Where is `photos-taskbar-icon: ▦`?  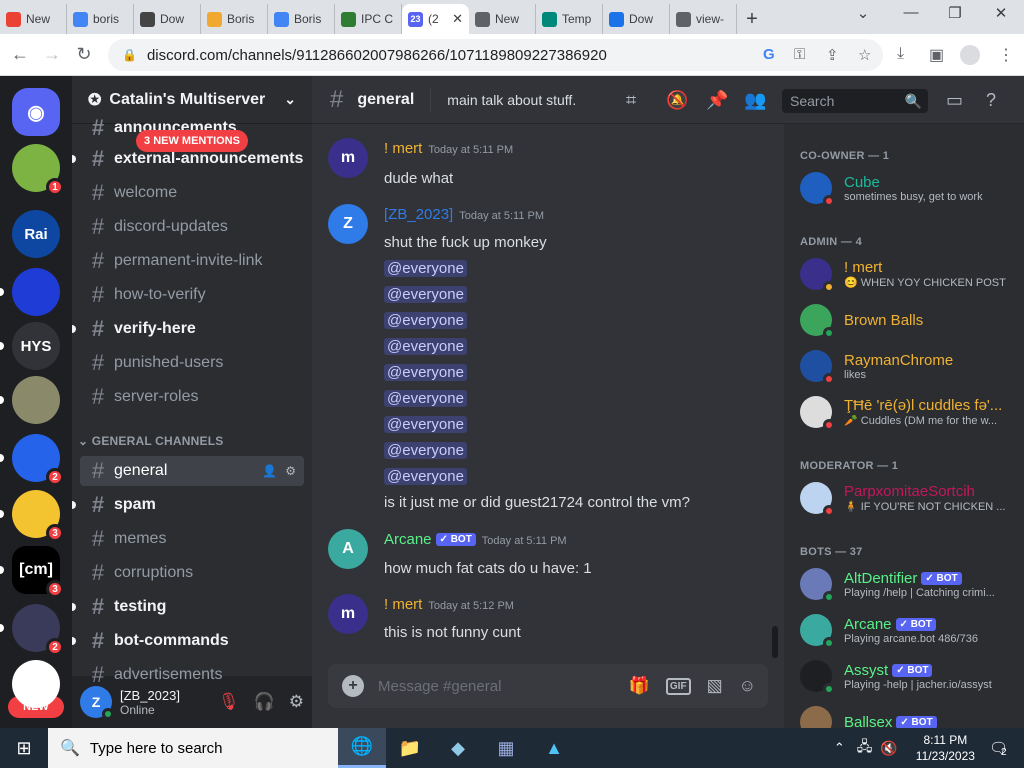
photos-taskbar-icon: ▦ is located at coordinates (506, 748).